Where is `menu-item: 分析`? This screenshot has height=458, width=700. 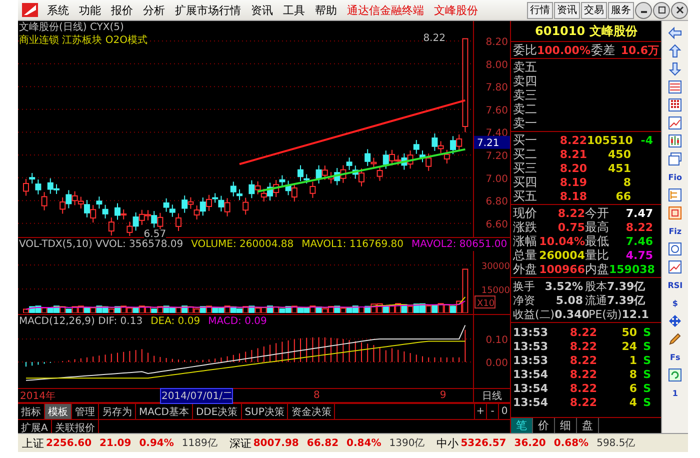 menu-item: 分析 is located at coordinates (154, 10).